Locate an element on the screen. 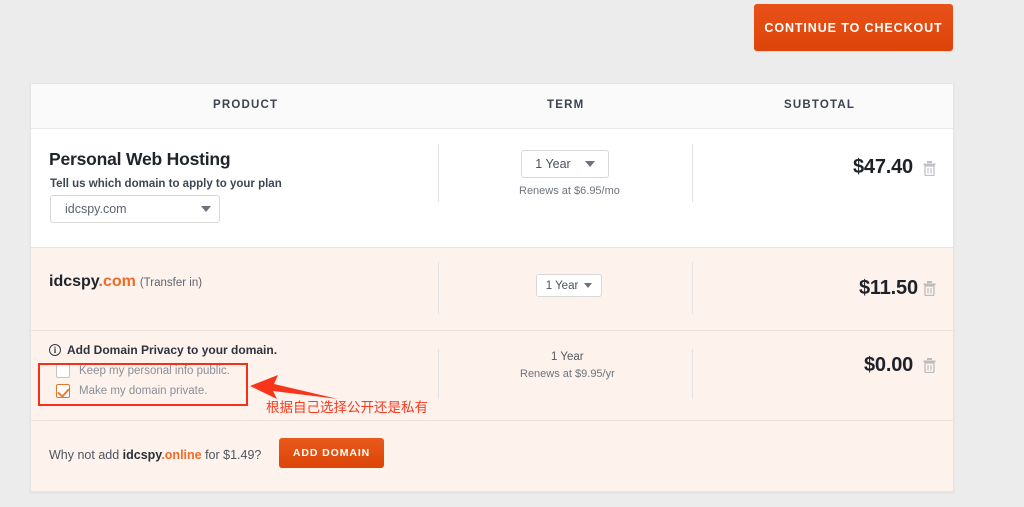  domain-sld: idcspy is located at coordinates (74, 281).